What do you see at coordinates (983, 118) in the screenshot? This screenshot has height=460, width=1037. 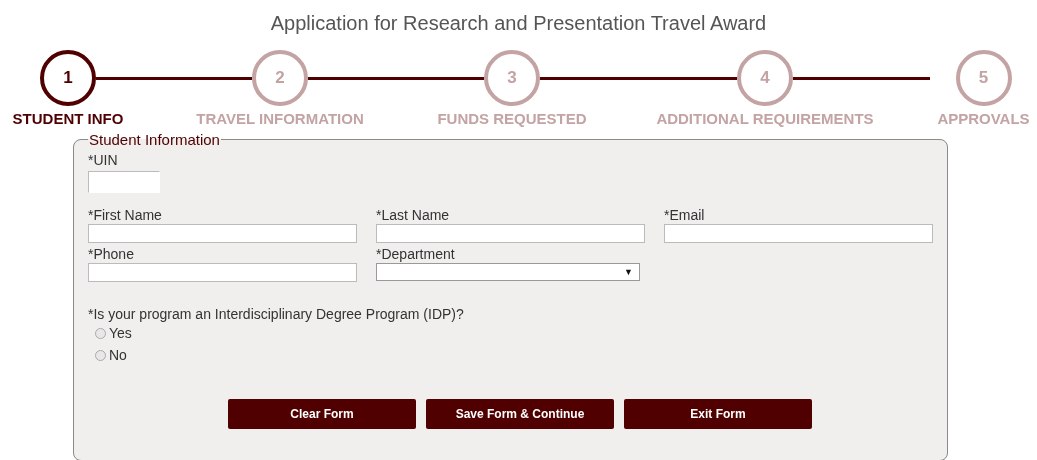 I see `step-label: APPROVALS` at bounding box center [983, 118].